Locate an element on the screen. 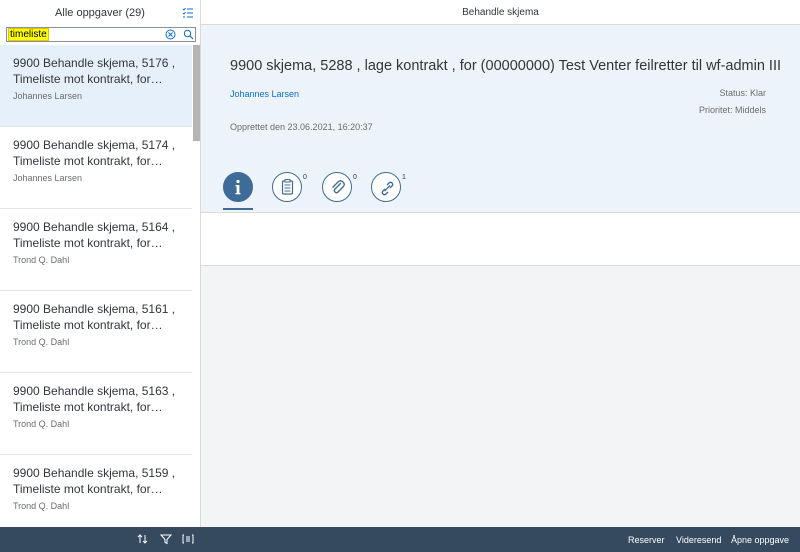  search-input-value: timeliste is located at coordinates (28, 34).